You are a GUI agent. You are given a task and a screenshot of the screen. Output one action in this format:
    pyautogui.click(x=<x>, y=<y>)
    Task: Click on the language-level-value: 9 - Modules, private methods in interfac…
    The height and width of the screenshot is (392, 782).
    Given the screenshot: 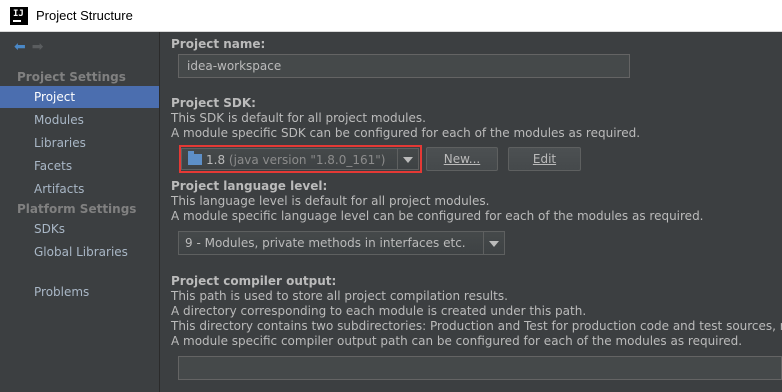 What is the action you would take?
    pyautogui.click(x=325, y=243)
    